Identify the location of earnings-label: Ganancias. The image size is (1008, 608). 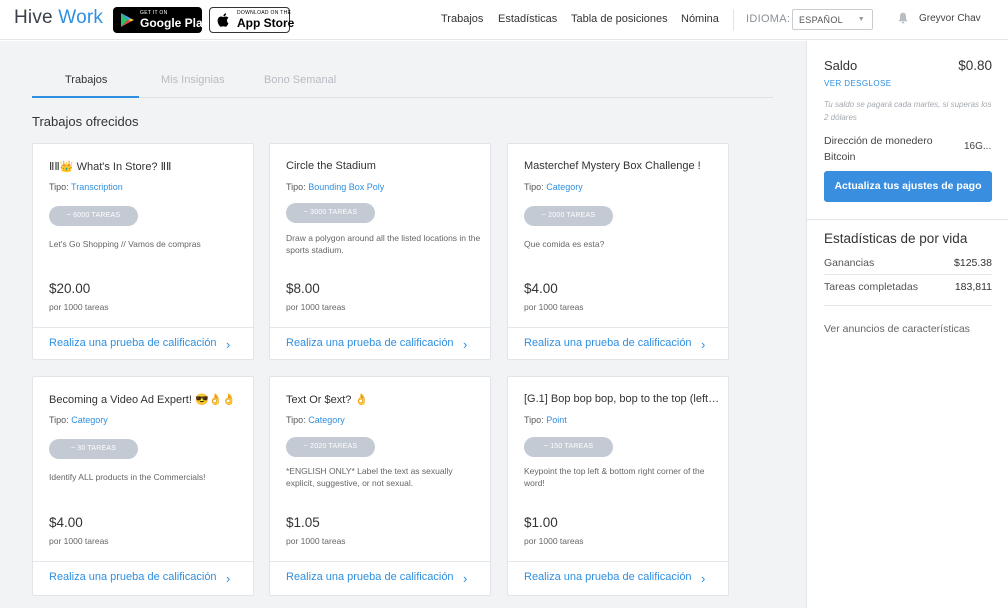
(849, 263).